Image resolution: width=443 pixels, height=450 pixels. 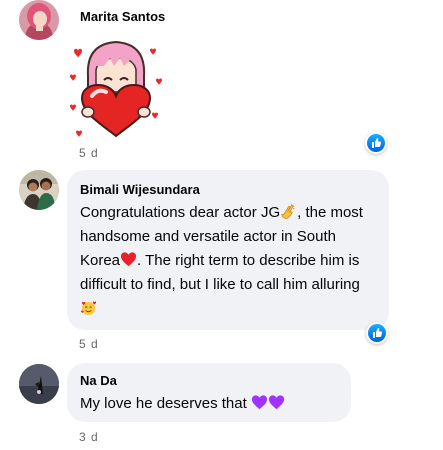 I want to click on avatar-na-da, so click(x=39, y=384).